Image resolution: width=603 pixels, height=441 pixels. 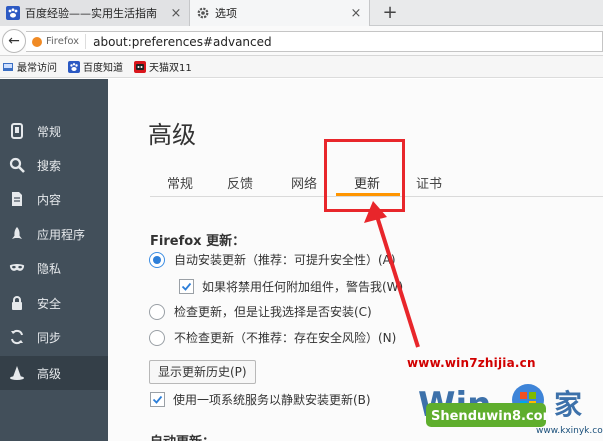 What do you see at coordinates (17, 165) in the screenshot?
I see `search-icon` at bounding box center [17, 165].